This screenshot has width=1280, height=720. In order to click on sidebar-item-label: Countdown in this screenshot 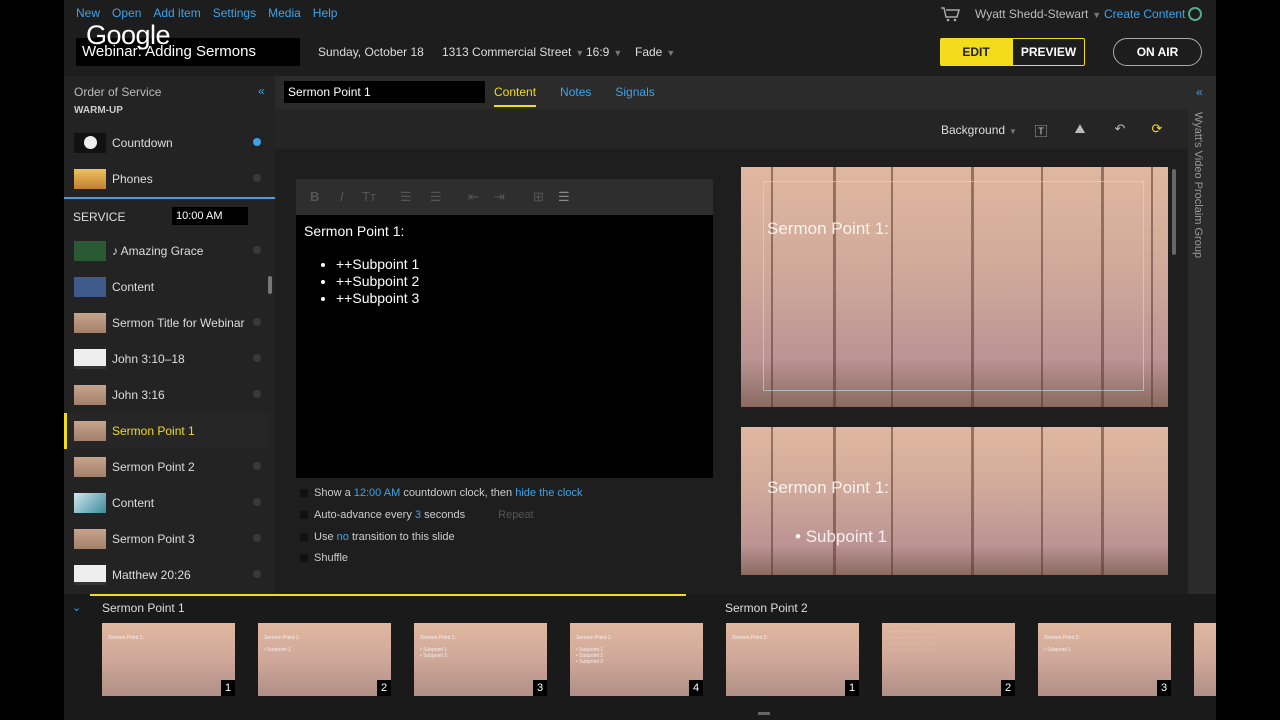, I will do `click(142, 143)`.